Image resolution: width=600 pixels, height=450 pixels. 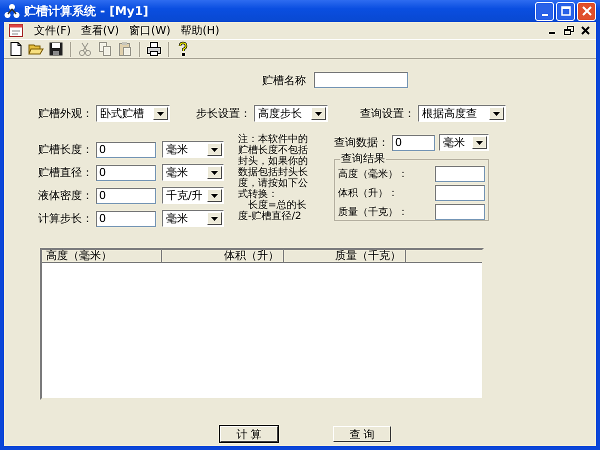 I want to click on field-label: 查询设置：, so click(x=387, y=113).